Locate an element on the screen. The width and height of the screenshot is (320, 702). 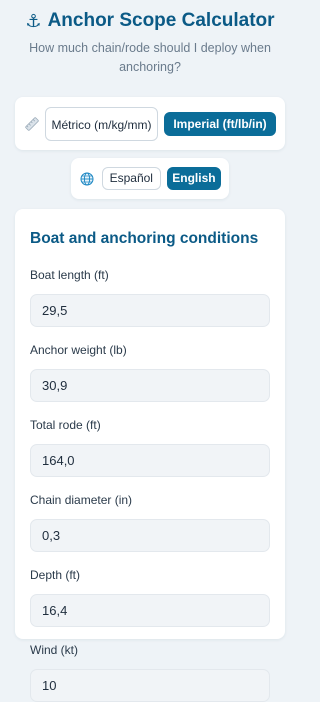
wind-label: Wind (kt) is located at coordinates (54, 650).